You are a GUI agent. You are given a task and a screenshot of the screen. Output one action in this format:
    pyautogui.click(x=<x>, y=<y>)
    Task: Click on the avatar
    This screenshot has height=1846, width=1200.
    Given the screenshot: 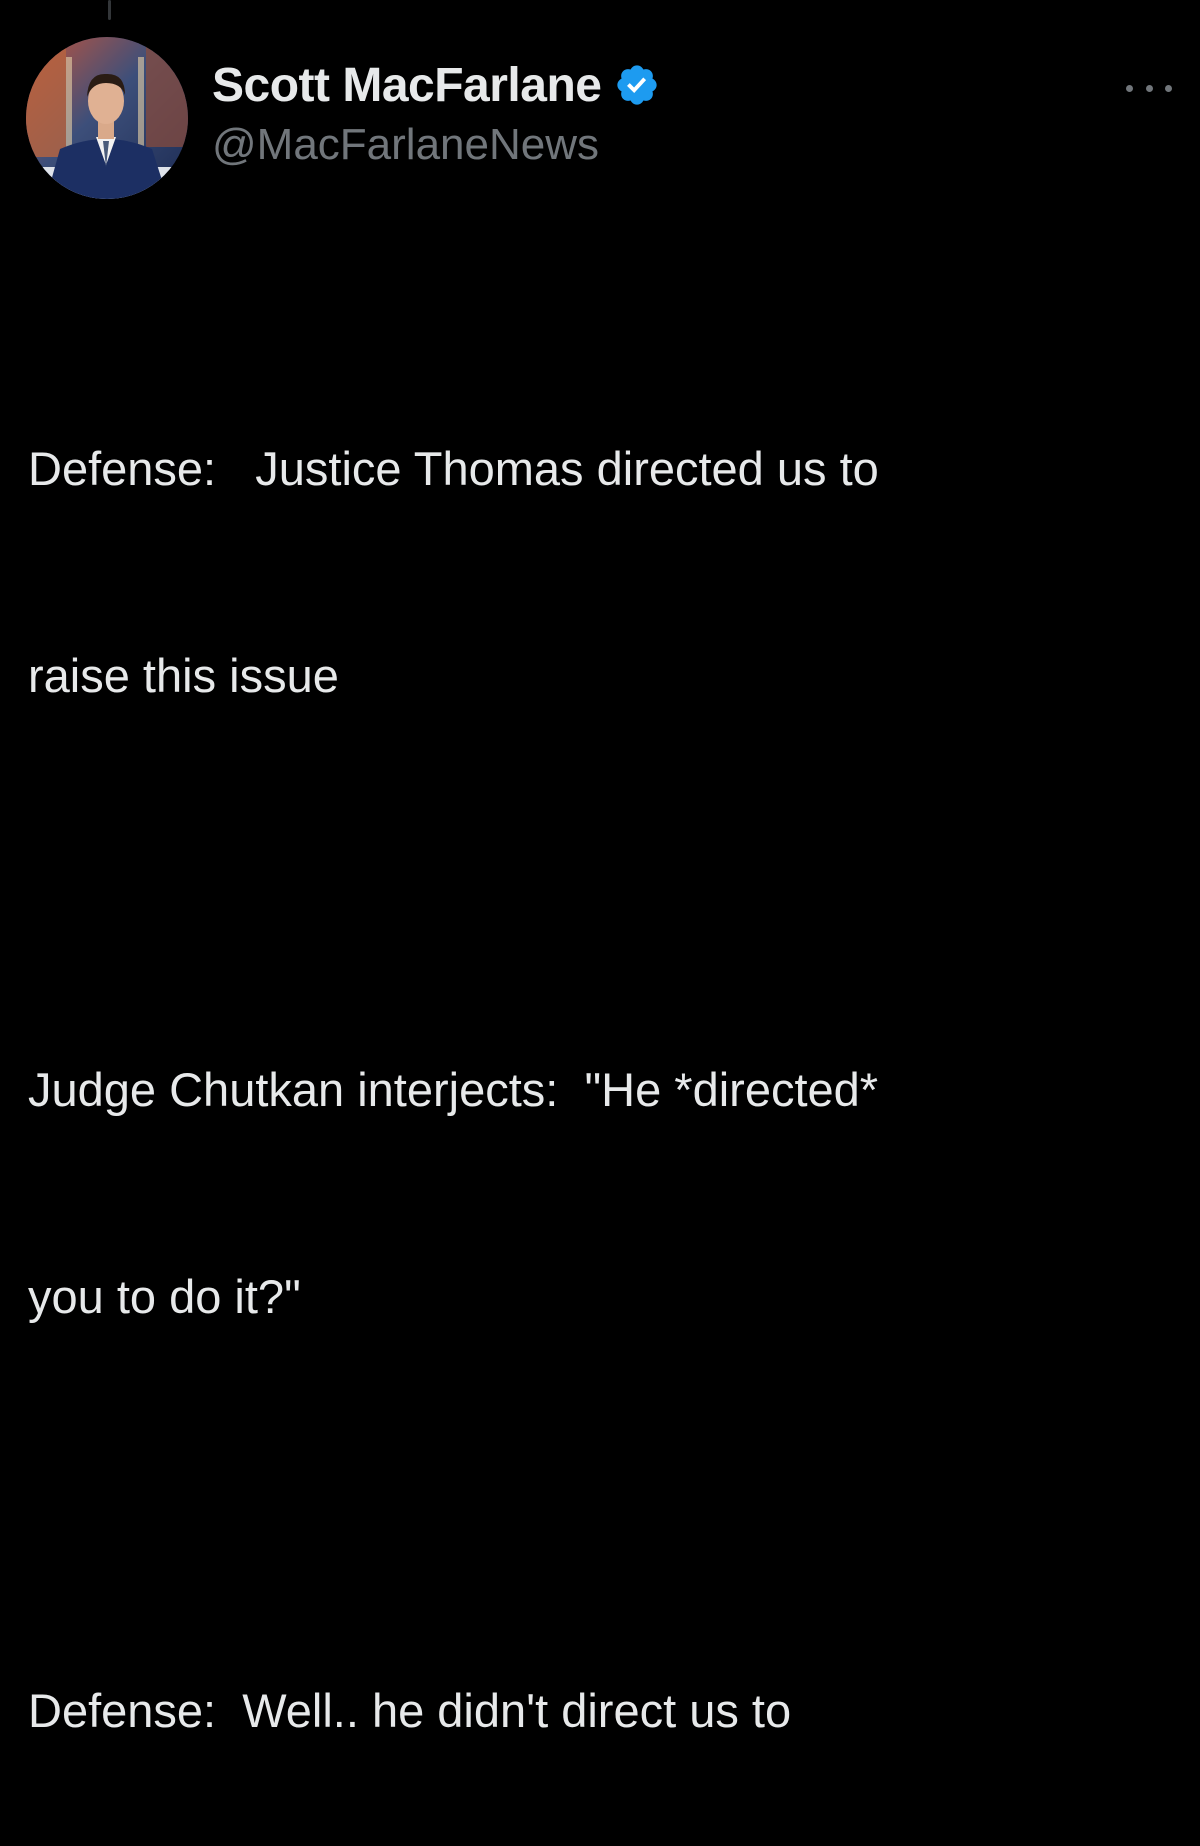 What is the action you would take?
    pyautogui.click(x=107, y=118)
    